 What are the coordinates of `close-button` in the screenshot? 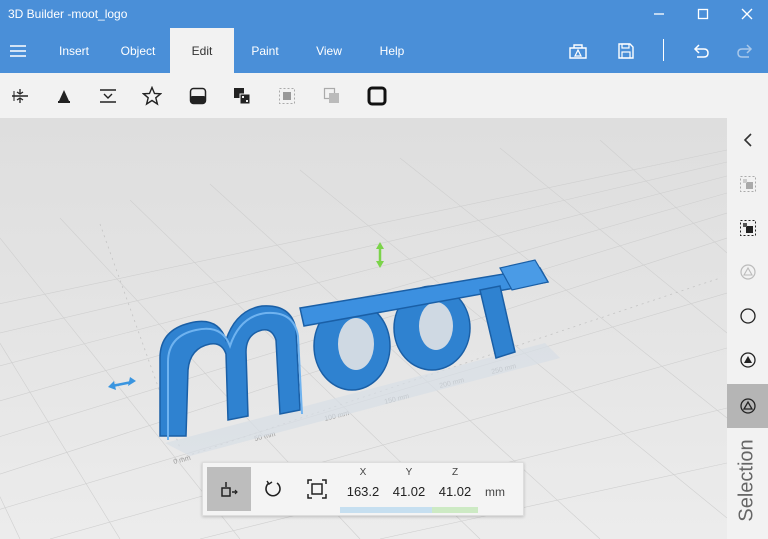 It's located at (746, 14).